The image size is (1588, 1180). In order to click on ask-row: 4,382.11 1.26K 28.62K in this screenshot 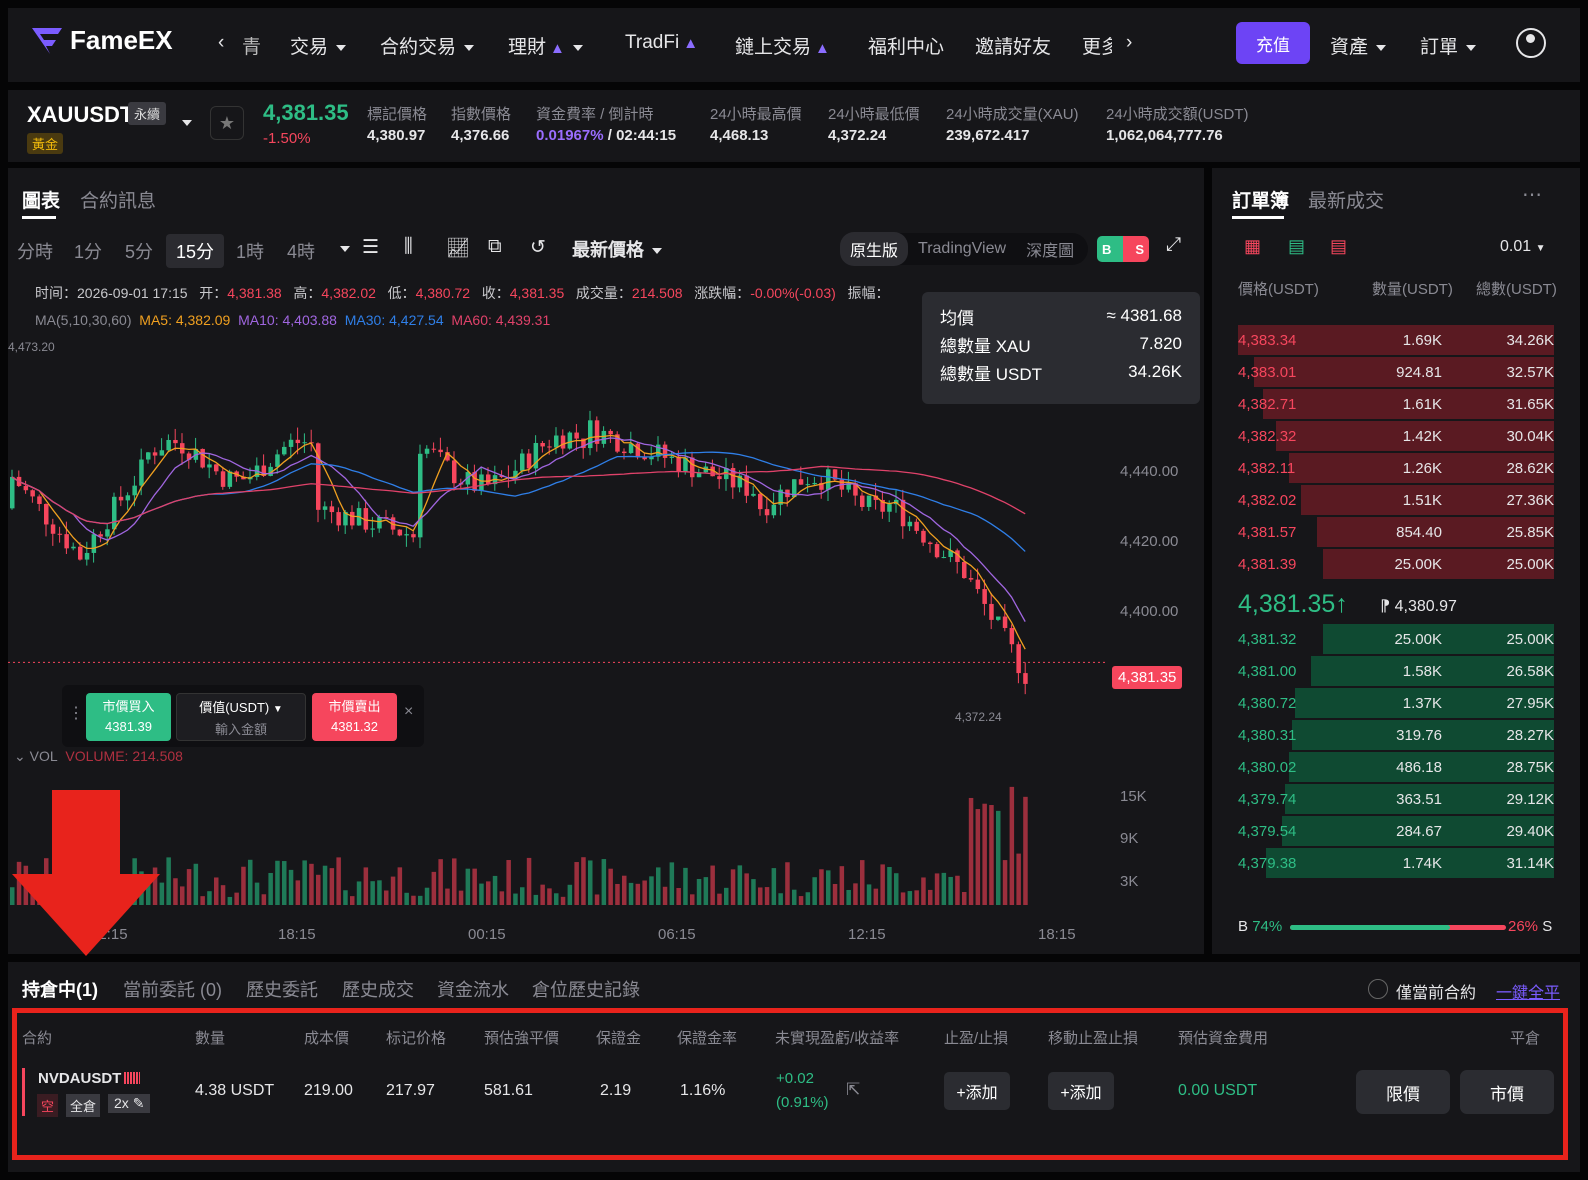, I will do `click(1396, 468)`.